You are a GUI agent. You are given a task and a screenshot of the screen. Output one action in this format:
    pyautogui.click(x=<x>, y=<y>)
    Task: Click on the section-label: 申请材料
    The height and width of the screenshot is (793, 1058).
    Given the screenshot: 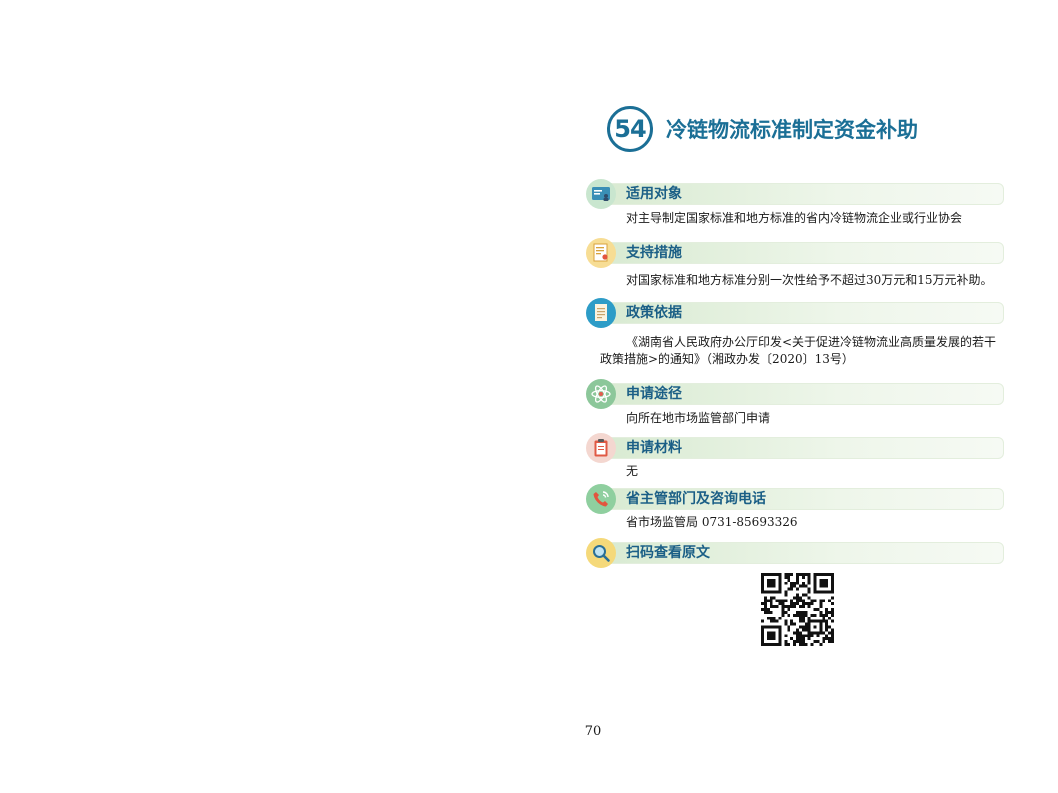 What is the action you would take?
    pyautogui.click(x=654, y=448)
    